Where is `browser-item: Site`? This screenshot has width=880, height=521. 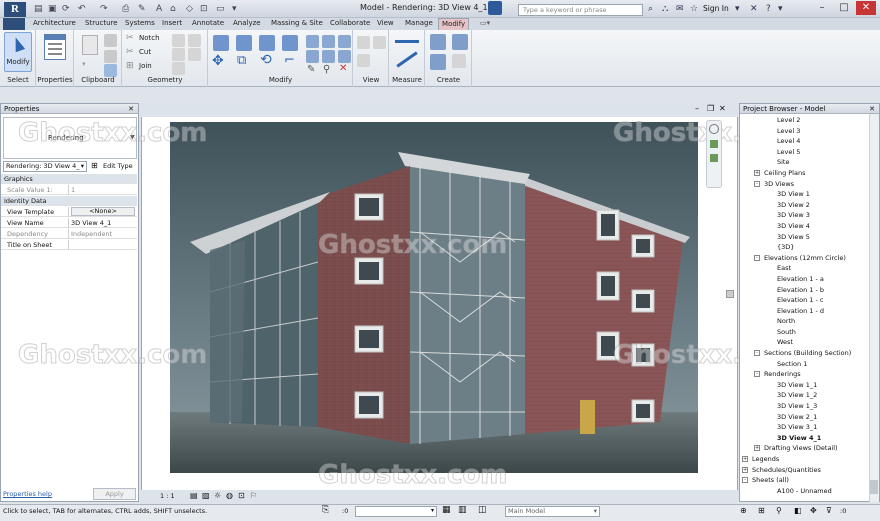
browser-item: Site is located at coordinates (805, 162).